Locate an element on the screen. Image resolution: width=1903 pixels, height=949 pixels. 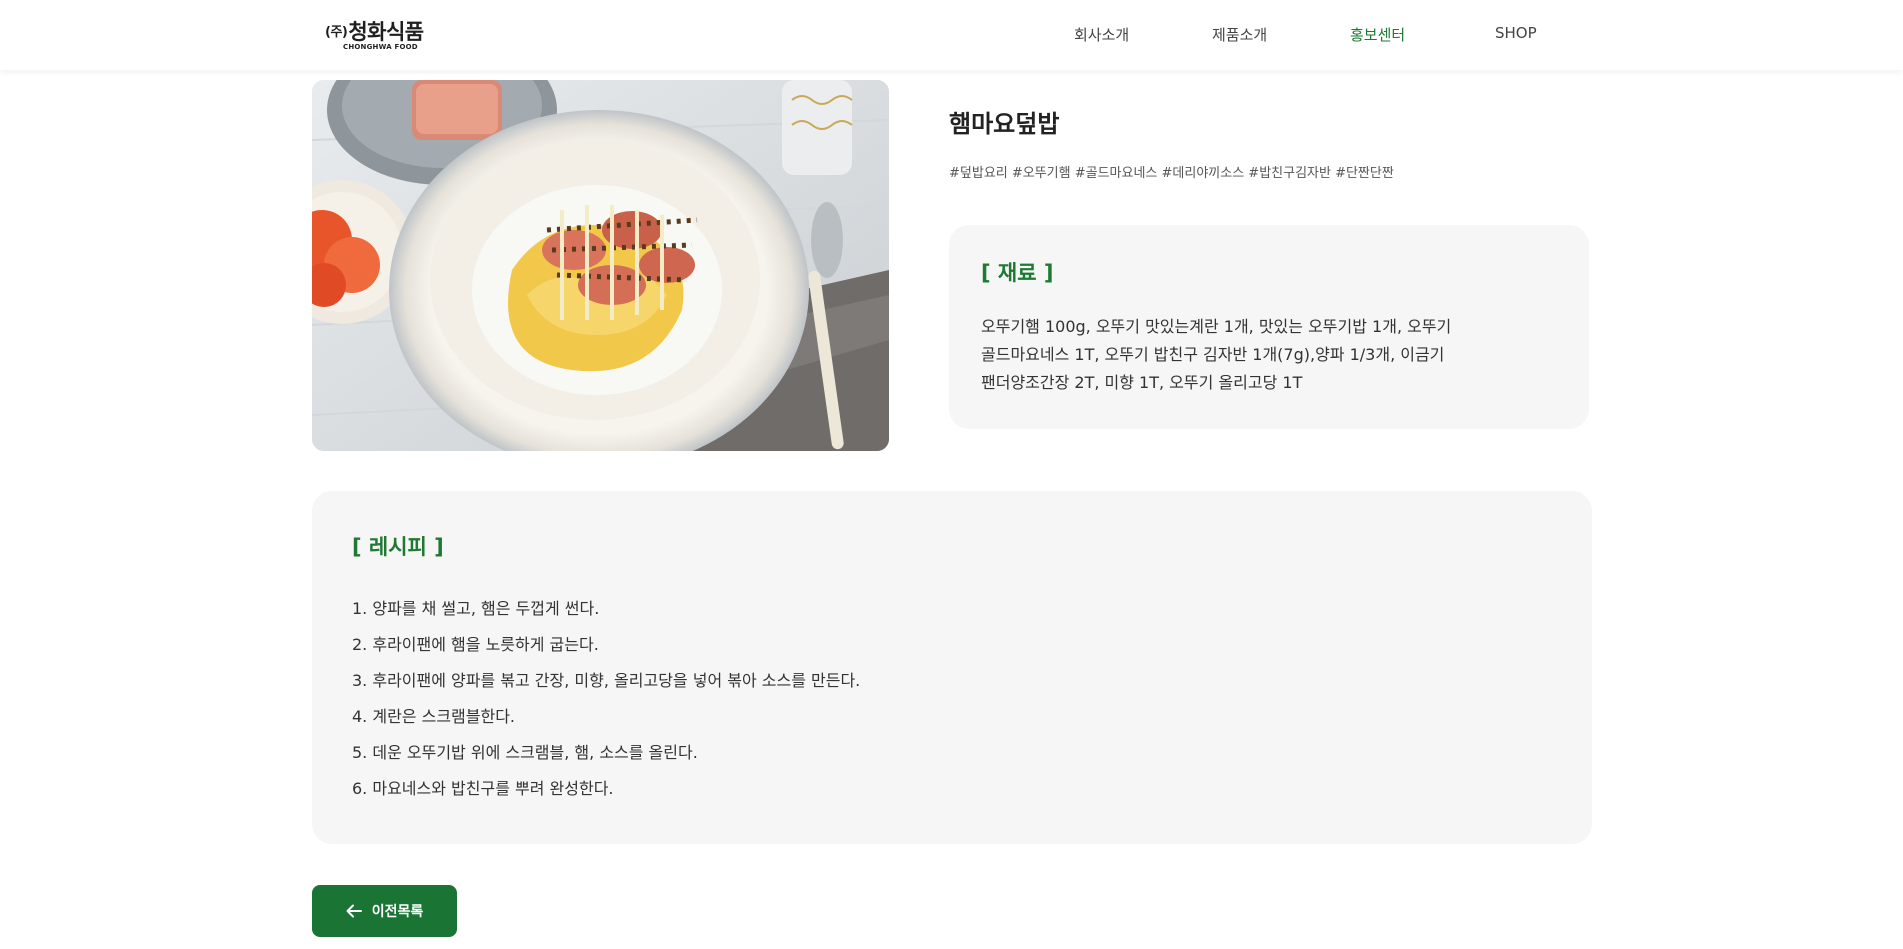
nav-item-pr-center: 홍보센터 is located at coordinates (1377, 34).